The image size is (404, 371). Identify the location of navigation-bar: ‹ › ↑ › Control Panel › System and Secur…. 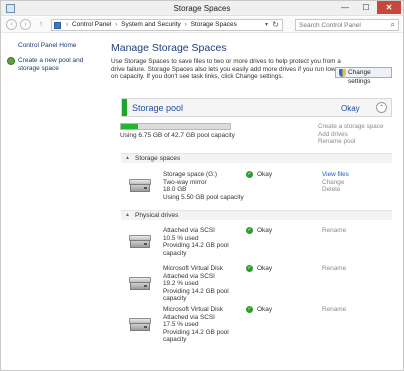
(202, 25).